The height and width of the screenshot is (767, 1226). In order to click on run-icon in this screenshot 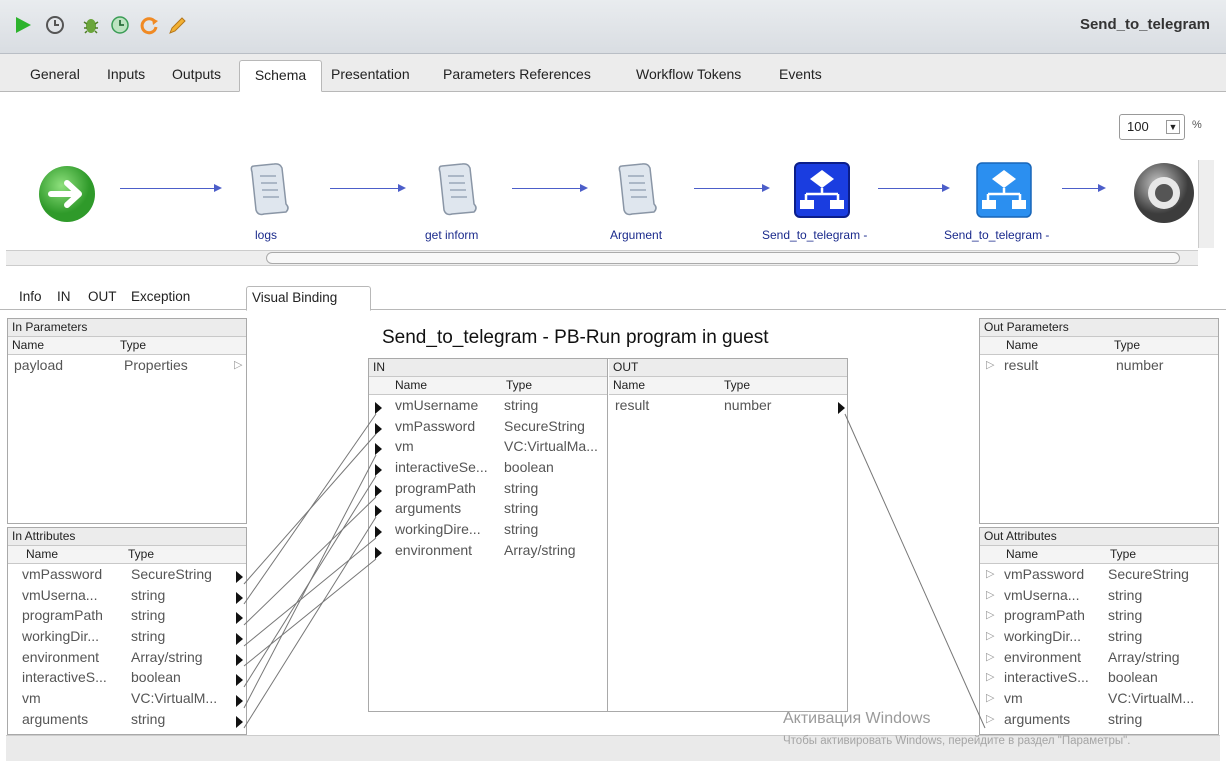, I will do `click(23, 25)`.